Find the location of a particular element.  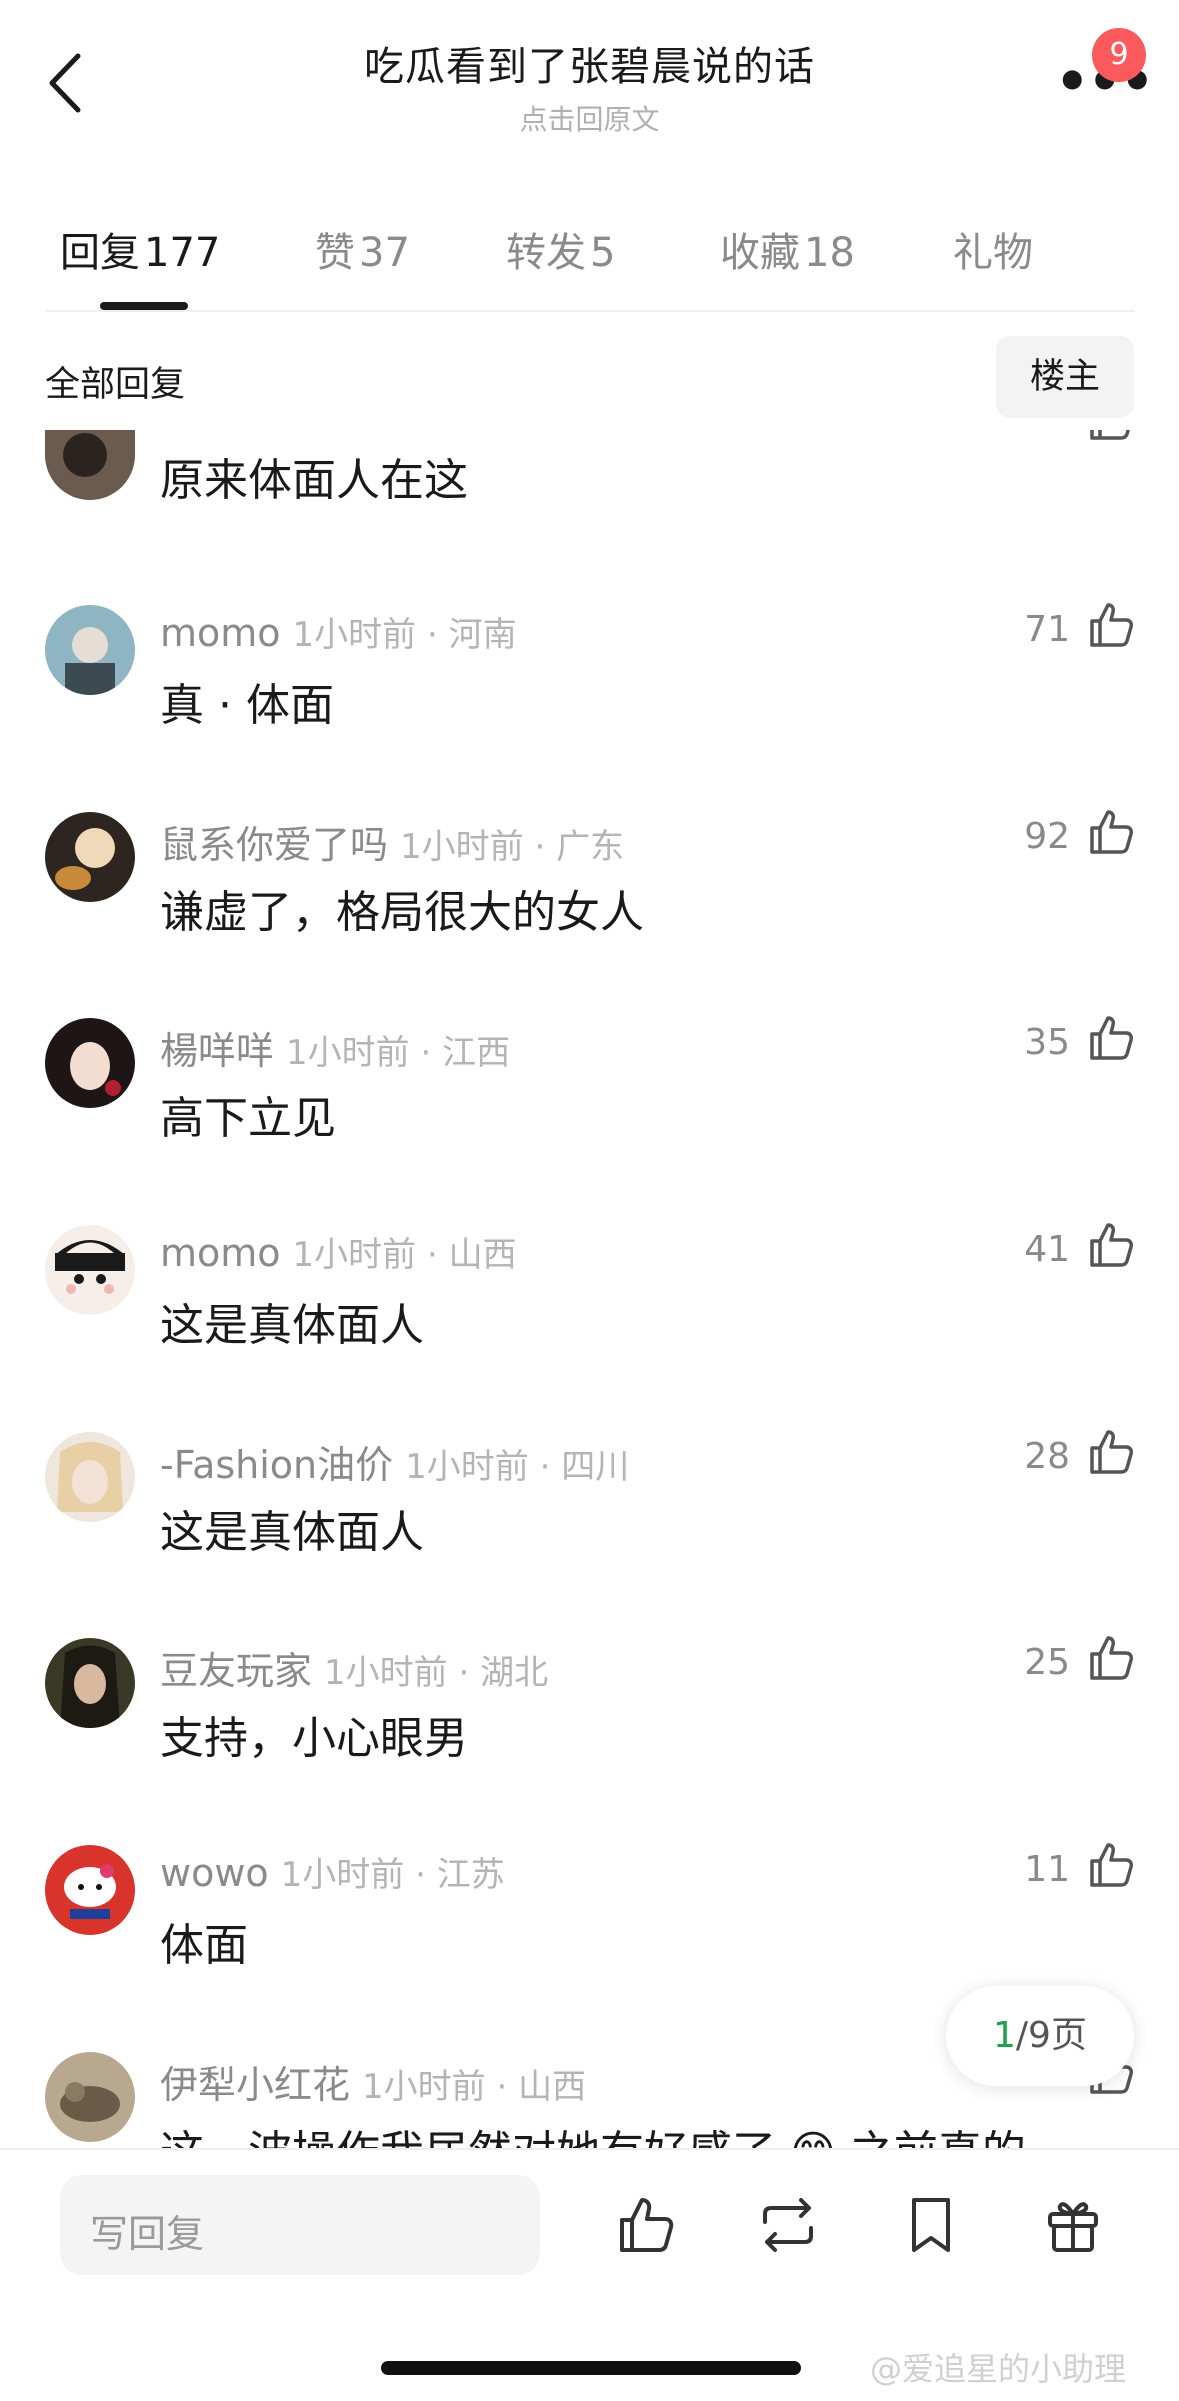

like-count: 71 is located at coordinates (1047, 629).